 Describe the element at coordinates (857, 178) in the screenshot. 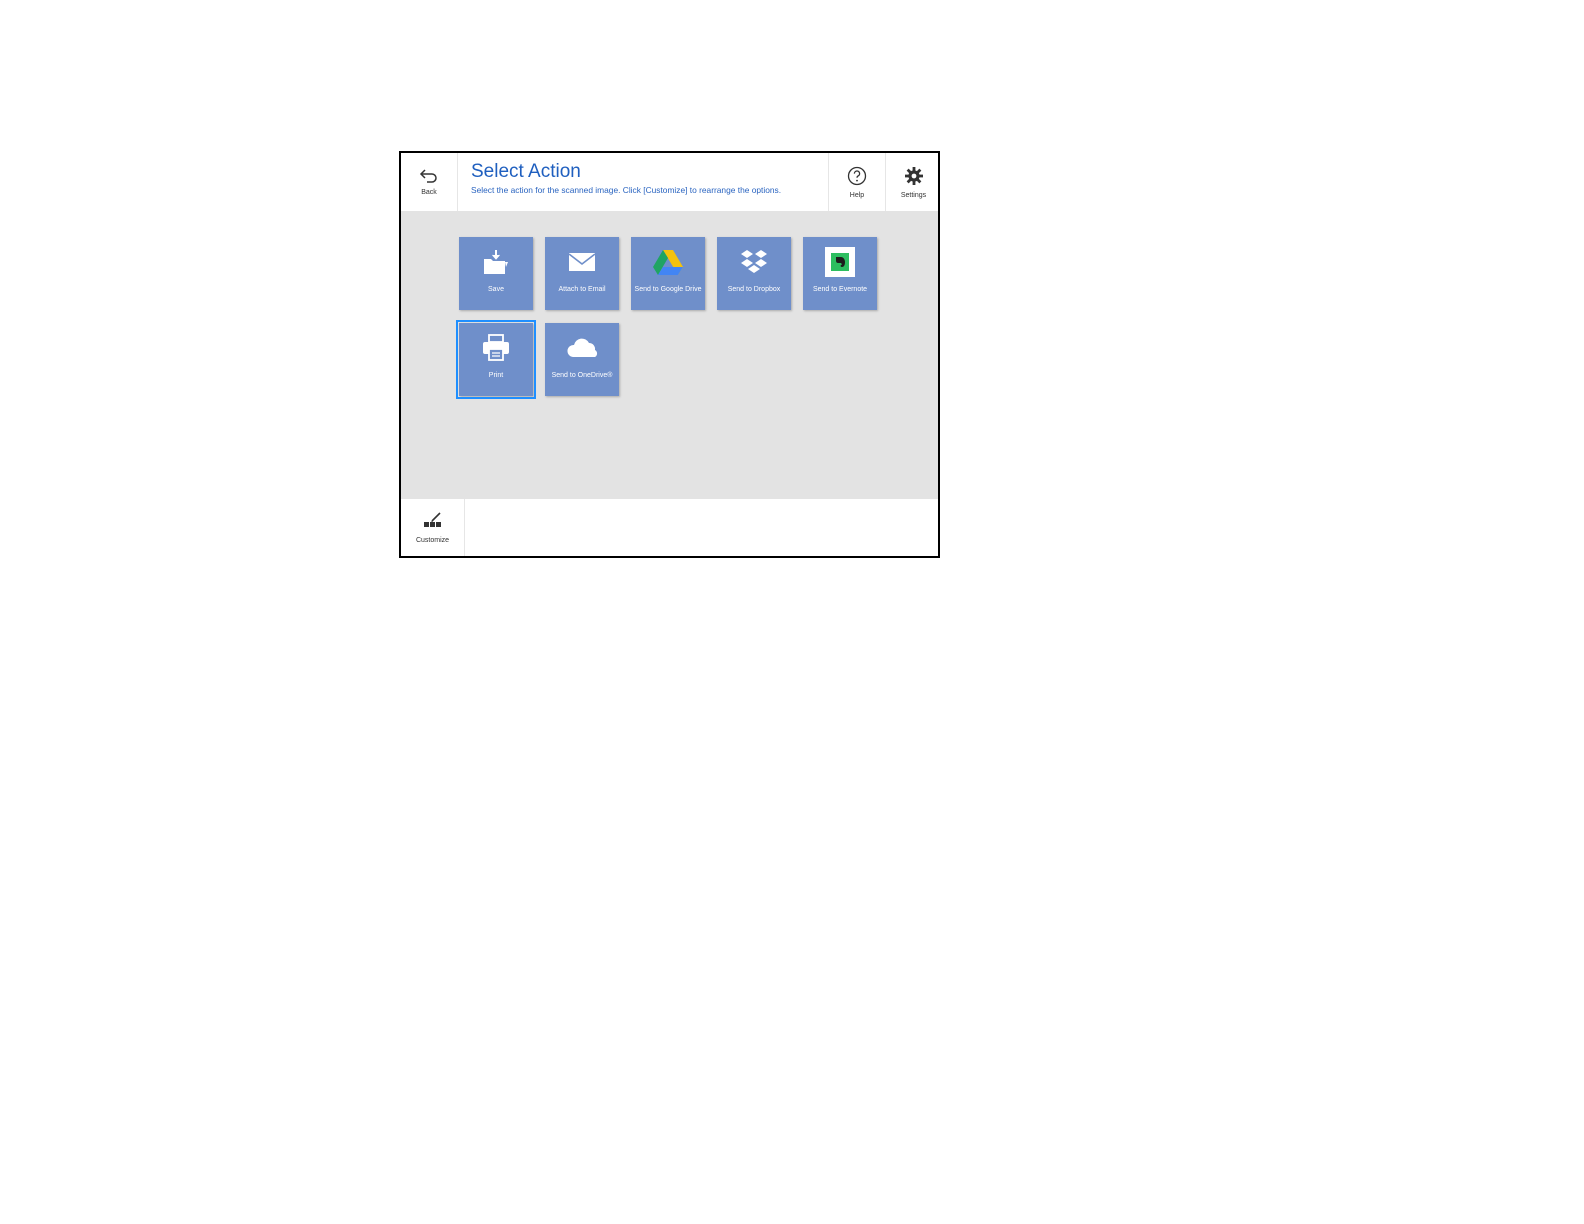

I see `help-icon` at that location.